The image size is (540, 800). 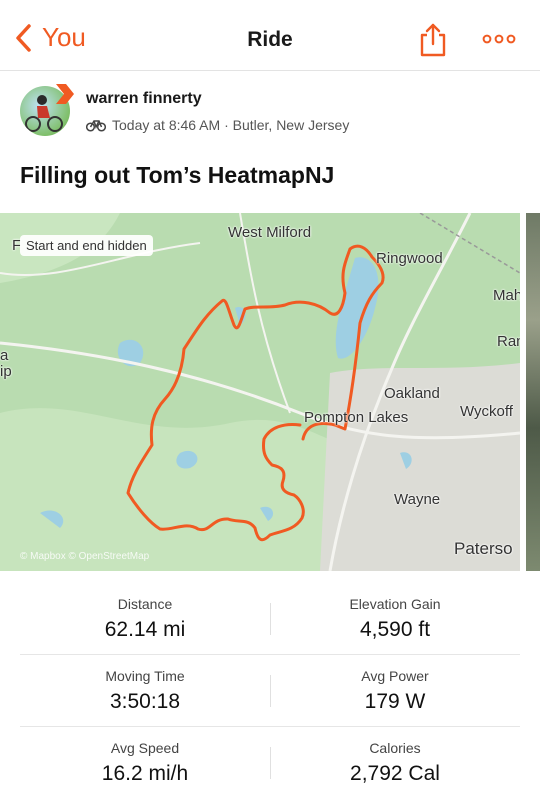 I want to click on map-label-a: a, so click(x=4, y=355).